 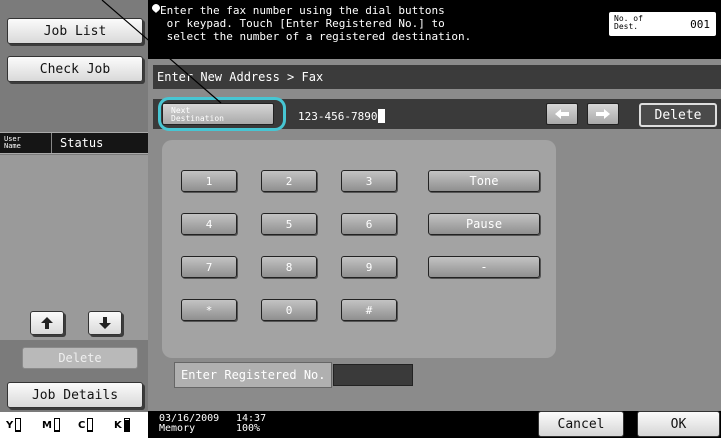 What do you see at coordinates (253, 375) in the screenshot?
I see `enter-registered-no-button: Enter Registered No.` at bounding box center [253, 375].